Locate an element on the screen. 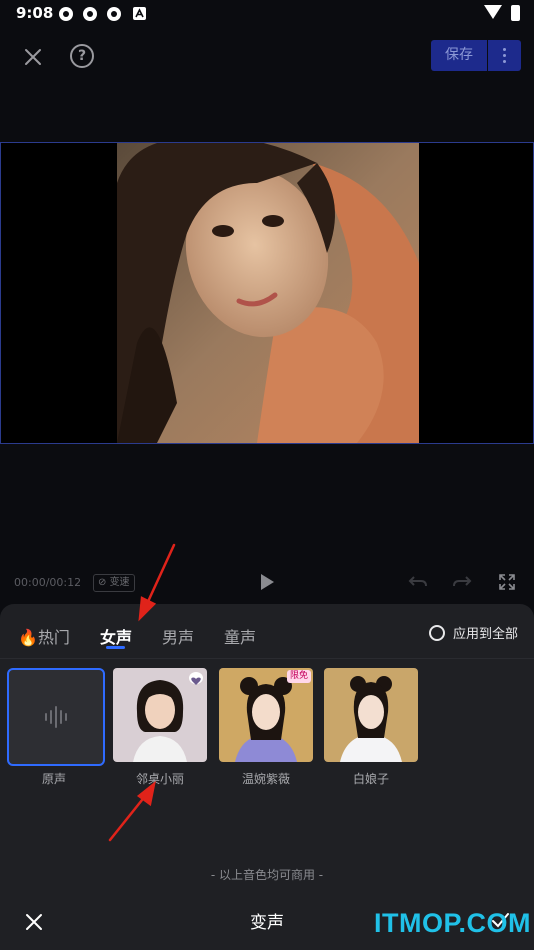 The height and width of the screenshot is (950, 534). tab-female: 女声 is located at coordinates (116, 636).